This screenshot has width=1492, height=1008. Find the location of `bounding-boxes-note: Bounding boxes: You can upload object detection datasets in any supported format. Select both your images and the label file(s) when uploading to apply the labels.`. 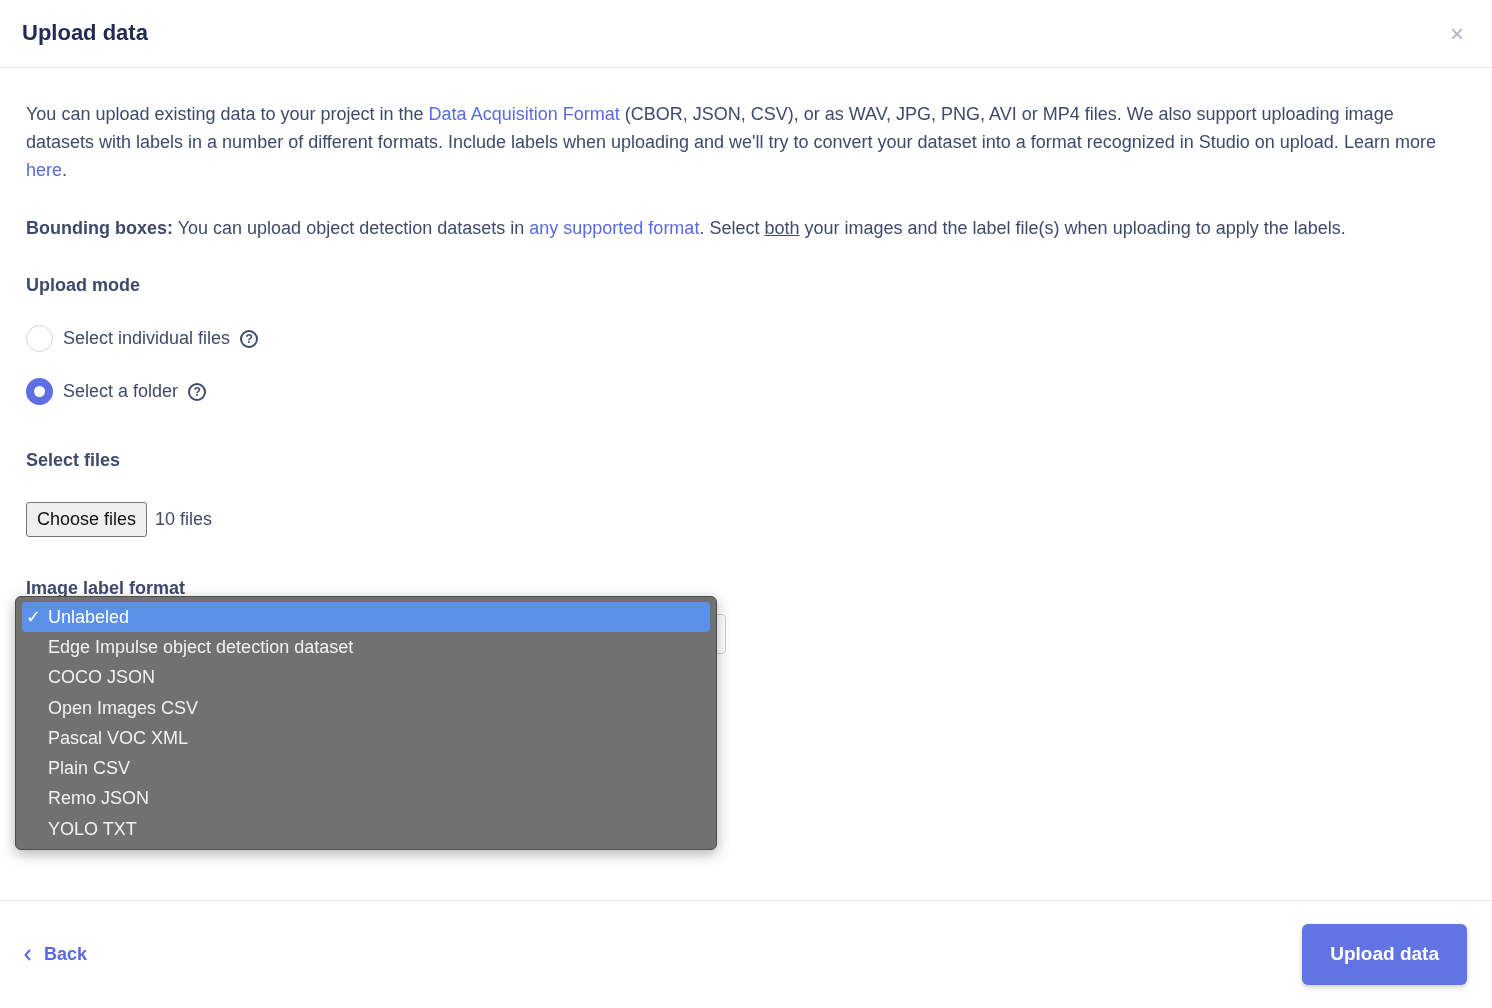

bounding-boxes-note: Bounding boxes: You can upload object detection datasets in any supported format. Select both your images and the label file(s) when uploading to apply the labels. is located at coordinates (686, 228).